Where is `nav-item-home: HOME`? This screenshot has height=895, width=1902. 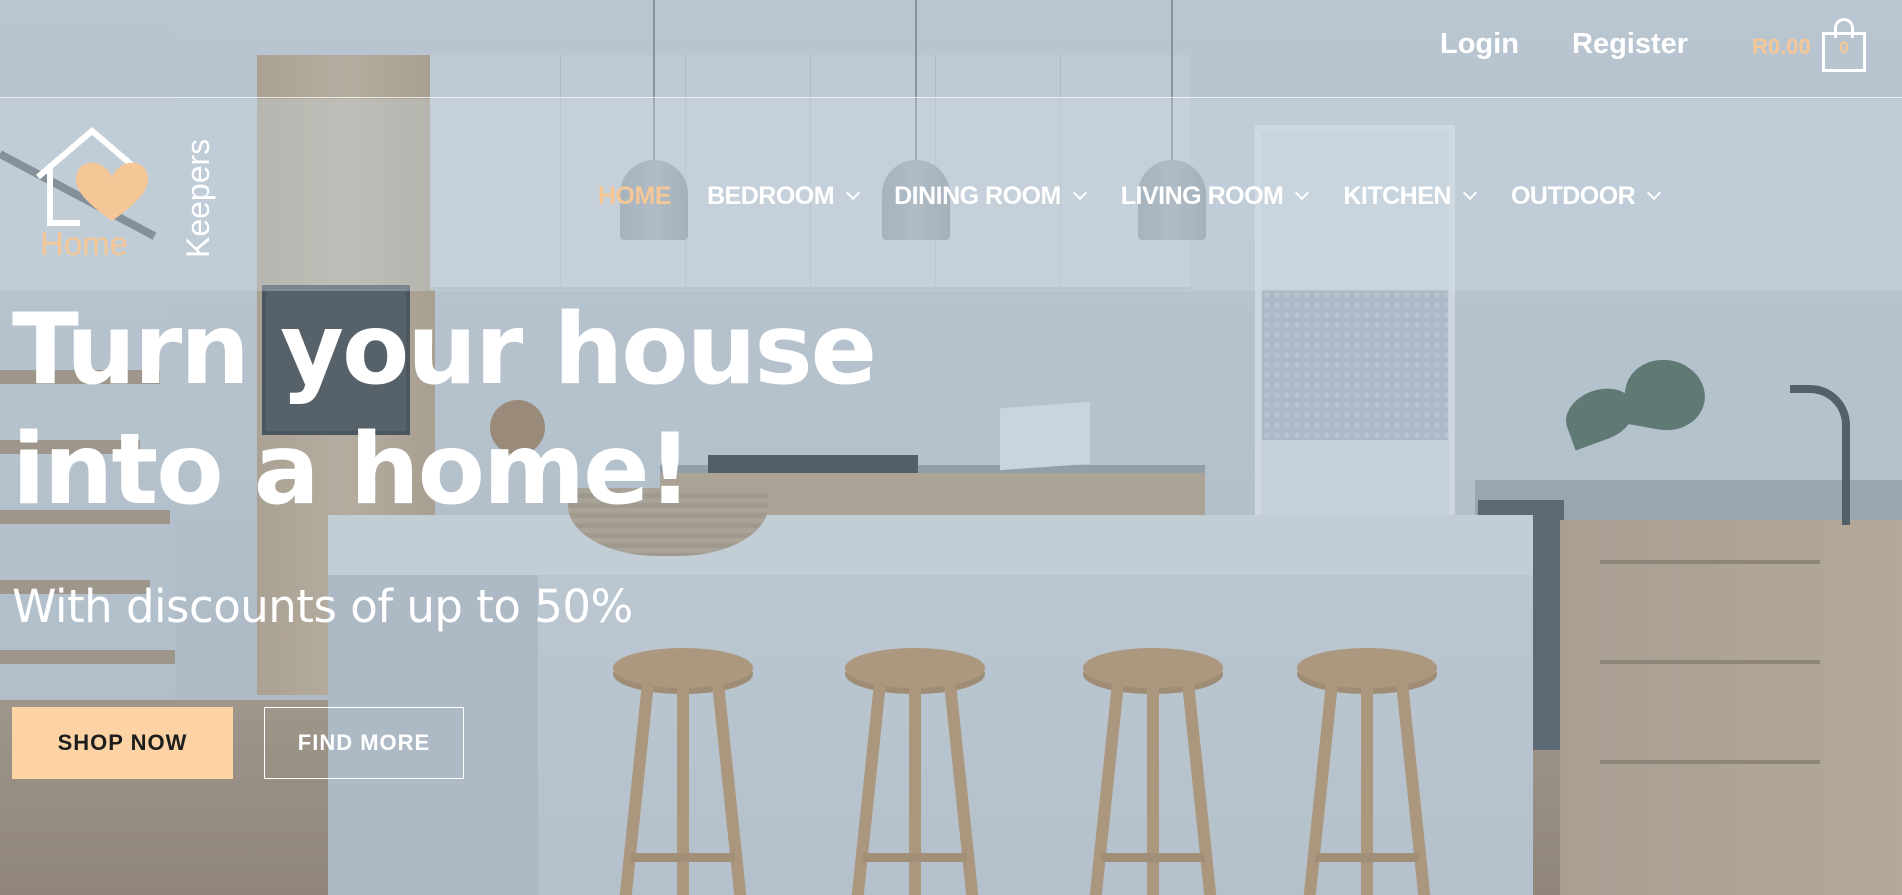 nav-item-home: HOME is located at coordinates (635, 196).